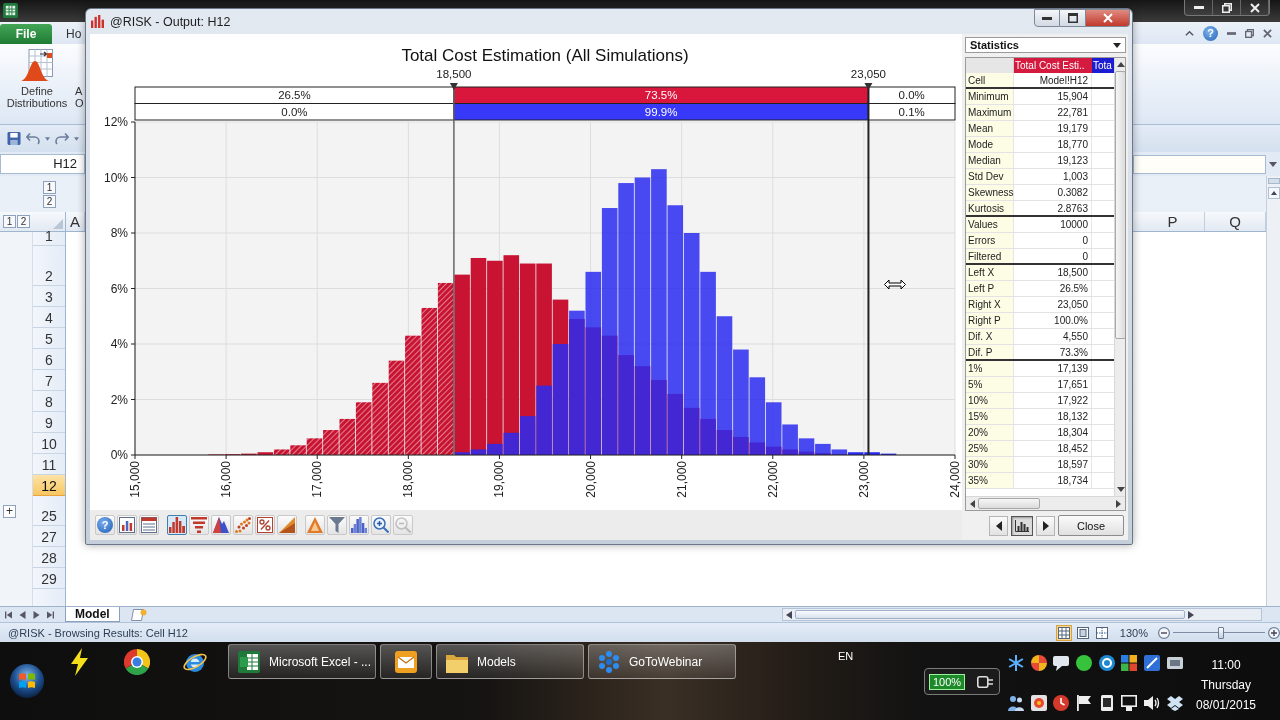 The height and width of the screenshot is (720, 1280). Describe the element at coordinates (1053, 432) in the screenshot. I see `statistic-value: 18,304` at that location.